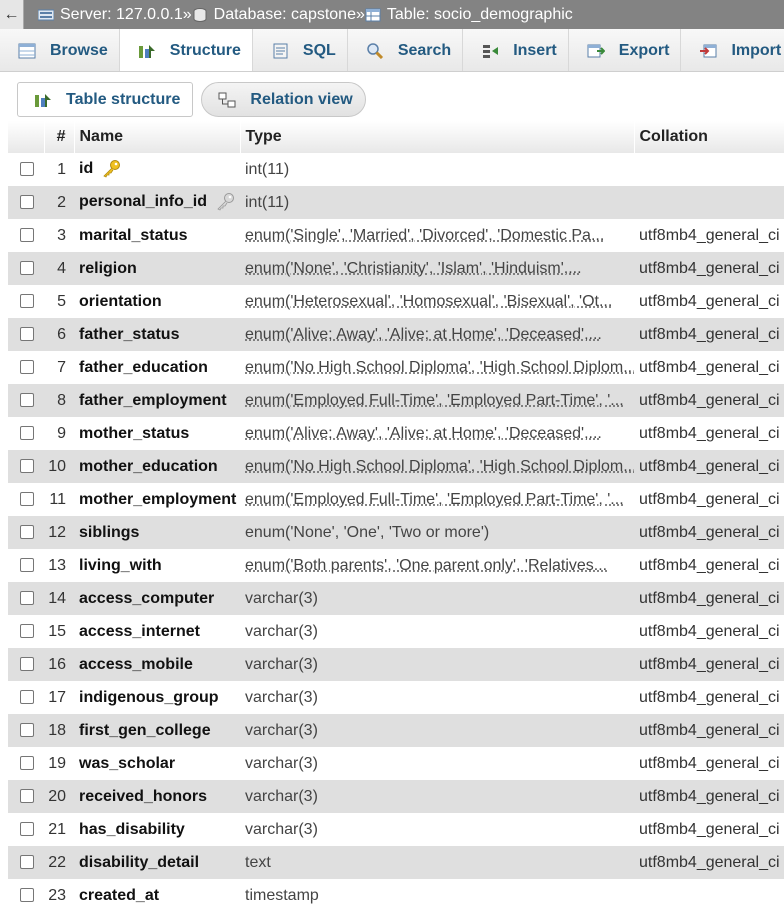 The height and width of the screenshot is (913, 784). I want to click on column-type-value: varchar(3), so click(281, 598).